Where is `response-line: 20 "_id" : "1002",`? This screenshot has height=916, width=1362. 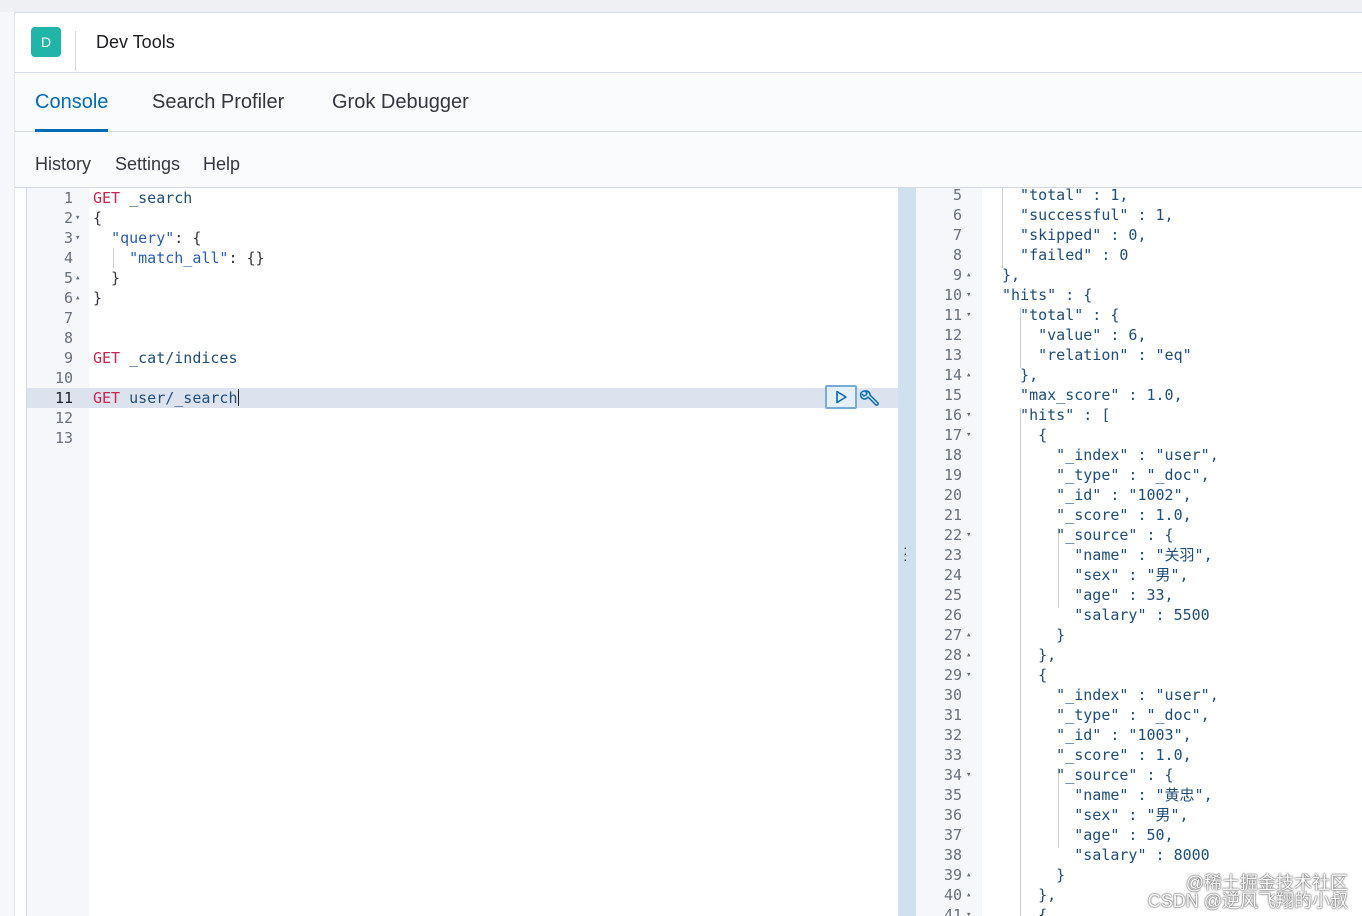
response-line: 20 "_id" : "1002", is located at coordinates (1139, 495).